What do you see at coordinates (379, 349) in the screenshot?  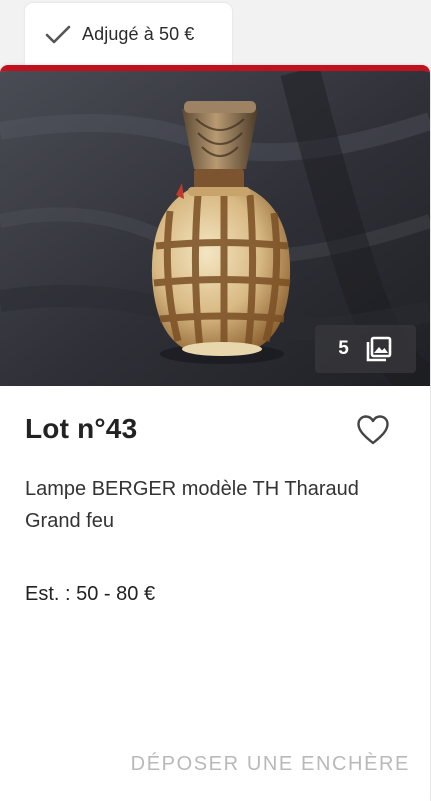 I see `gallery-icon` at bounding box center [379, 349].